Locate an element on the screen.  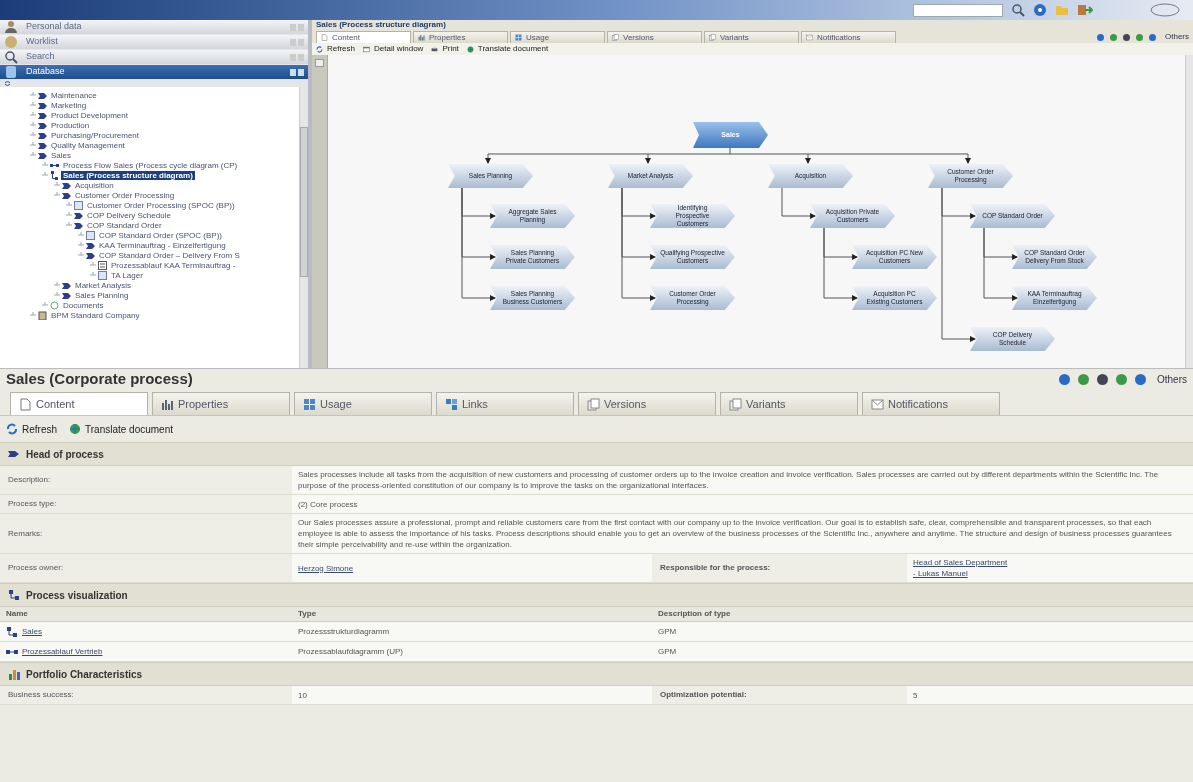
tree-item: Purchasing/Procurement is located at coordinates (95, 135).